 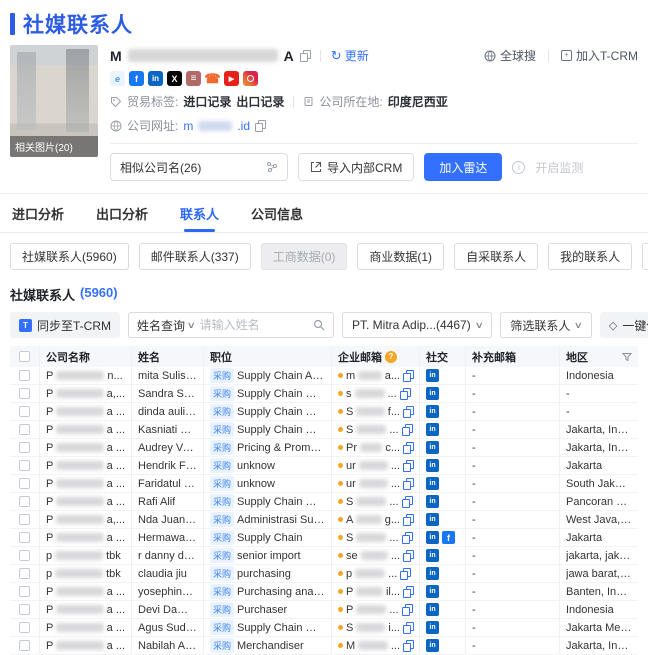 What do you see at coordinates (350, 55) in the screenshot?
I see `update-button: ↻ 更新` at bounding box center [350, 55].